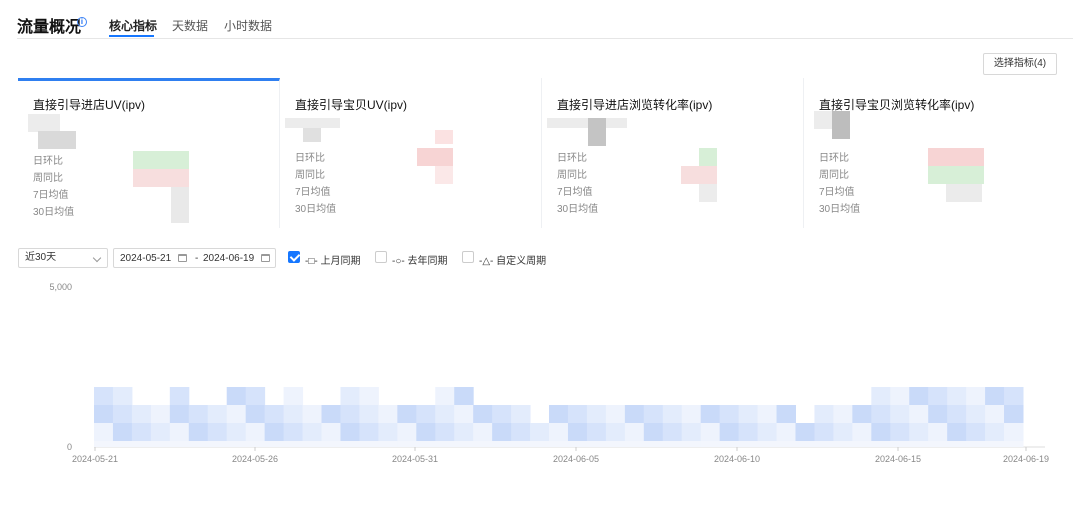 Image resolution: width=1080 pixels, height=516 pixels. I want to click on card-title: 直接引导进店浏览转化率(ipv), so click(635, 105).